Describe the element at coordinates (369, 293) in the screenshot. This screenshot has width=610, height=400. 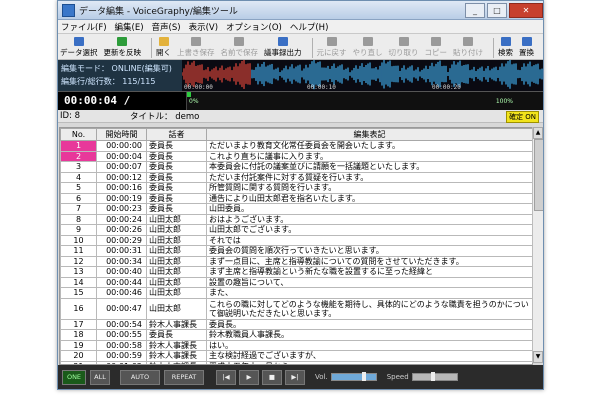
I see `cell-text: また、` at that location.